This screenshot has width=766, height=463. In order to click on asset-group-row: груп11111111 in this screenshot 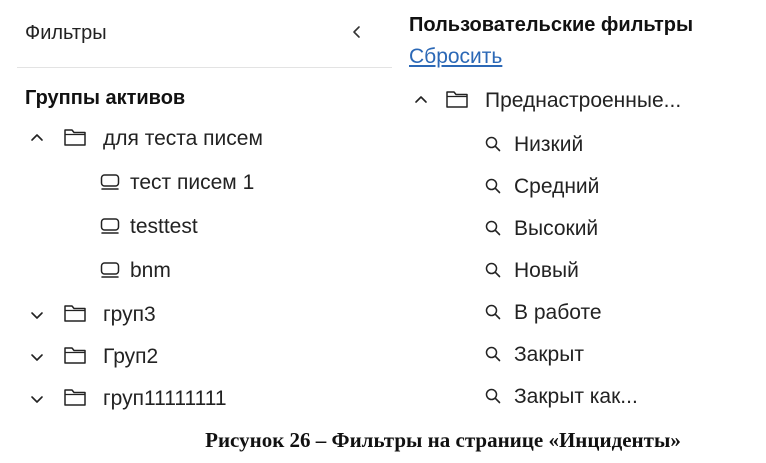, I will do `click(175, 399)`.